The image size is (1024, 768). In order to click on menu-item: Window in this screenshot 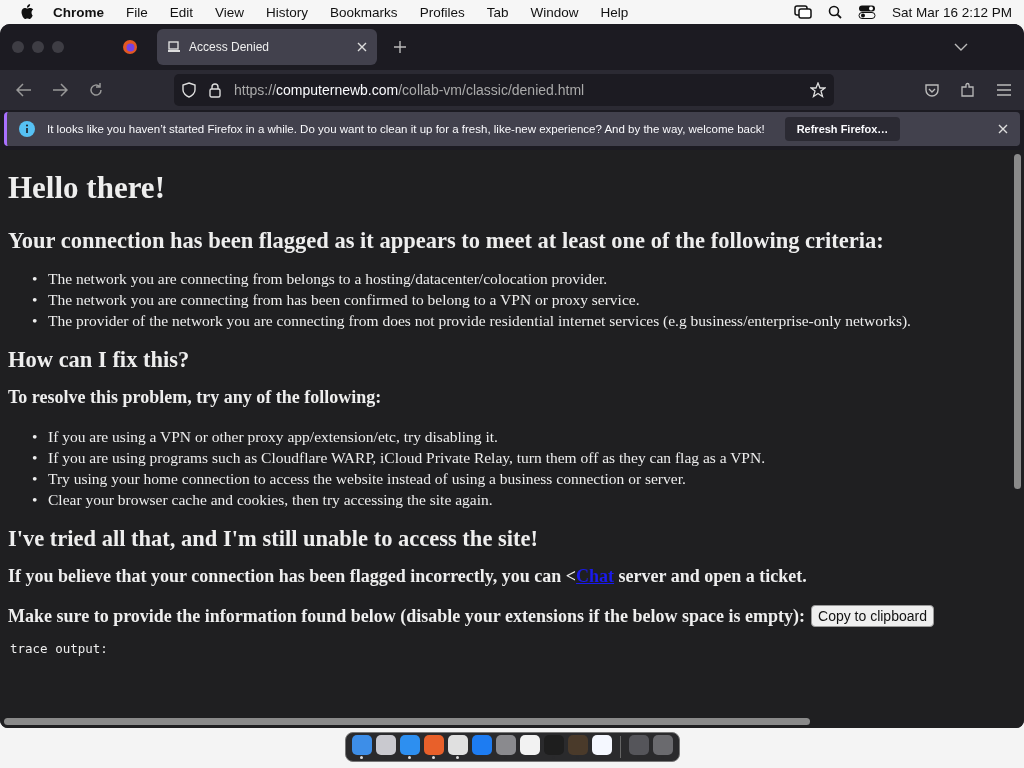, I will do `click(554, 12)`.